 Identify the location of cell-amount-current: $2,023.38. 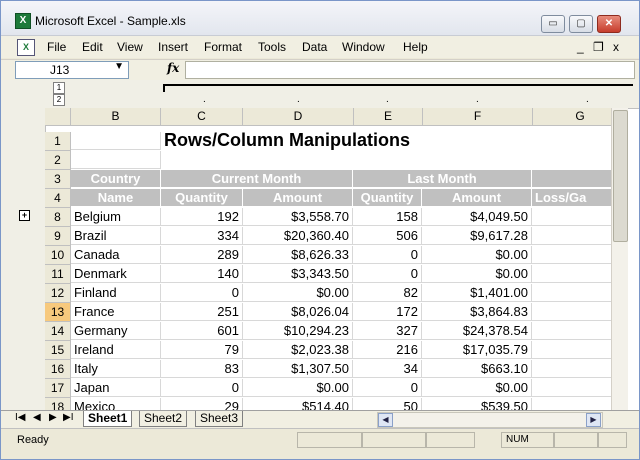
(298, 350).